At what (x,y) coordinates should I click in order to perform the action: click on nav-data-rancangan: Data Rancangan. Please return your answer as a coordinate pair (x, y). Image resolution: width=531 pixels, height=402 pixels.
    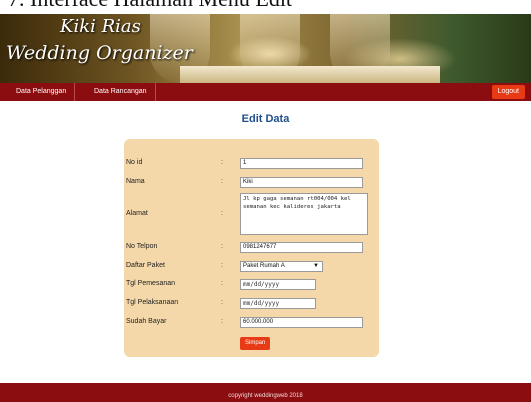
    Looking at the image, I should click on (121, 92).